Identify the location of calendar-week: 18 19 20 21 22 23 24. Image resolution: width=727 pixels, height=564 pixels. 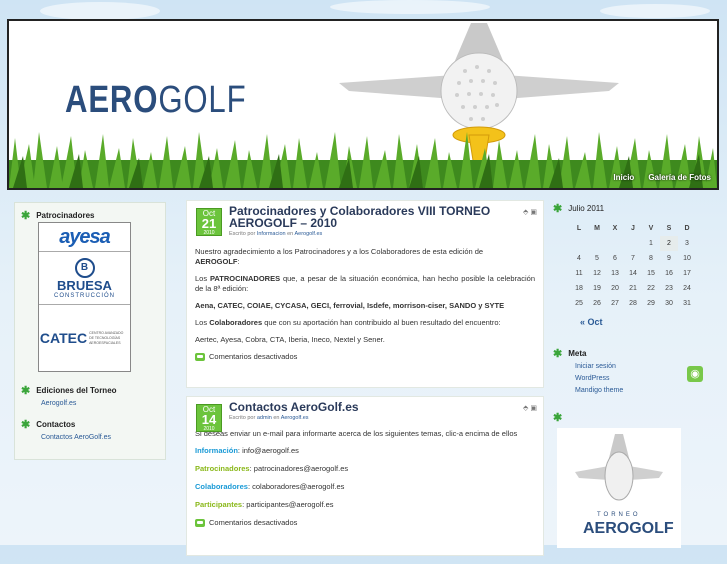
(633, 288).